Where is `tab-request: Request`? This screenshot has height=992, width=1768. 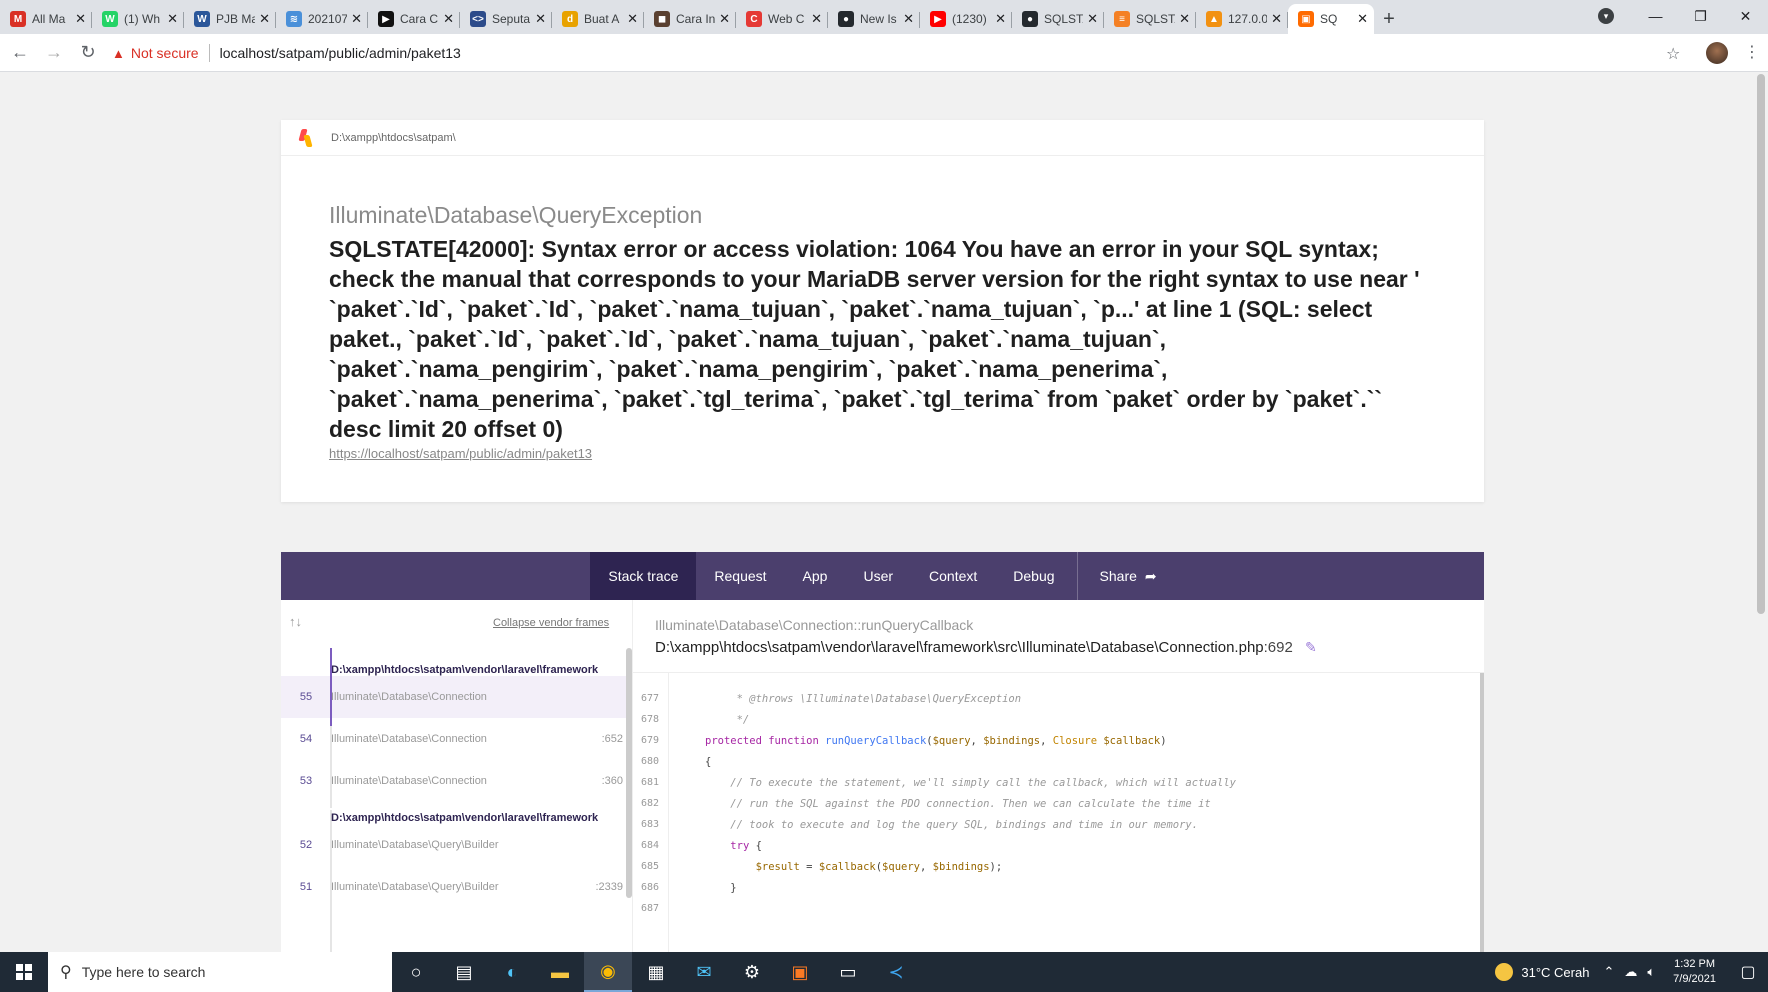
tab-request: Request is located at coordinates (740, 576).